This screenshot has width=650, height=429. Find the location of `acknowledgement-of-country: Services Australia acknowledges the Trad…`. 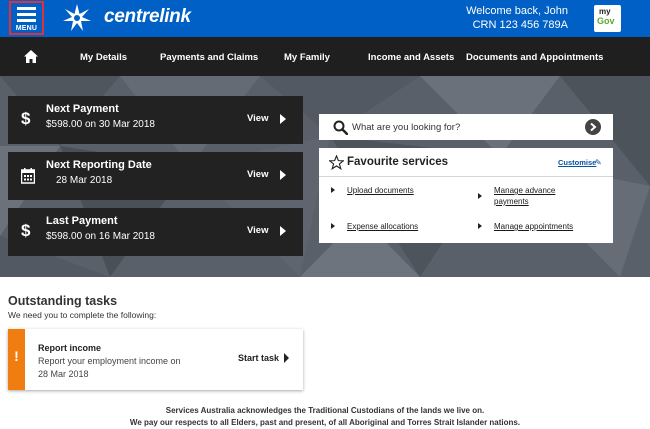

acknowledgement-of-country: Services Australia acknowledges the Trad… is located at coordinates (325, 417).